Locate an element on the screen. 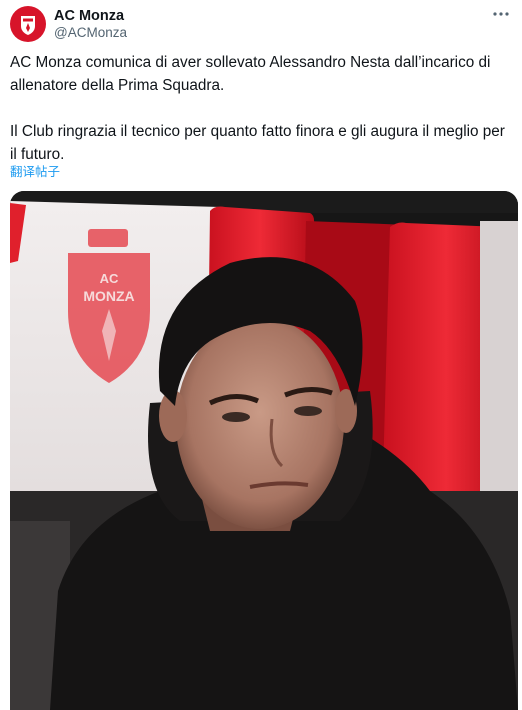 The width and height of the screenshot is (522, 710). user-handle: @ACMonza is located at coordinates (90, 33).